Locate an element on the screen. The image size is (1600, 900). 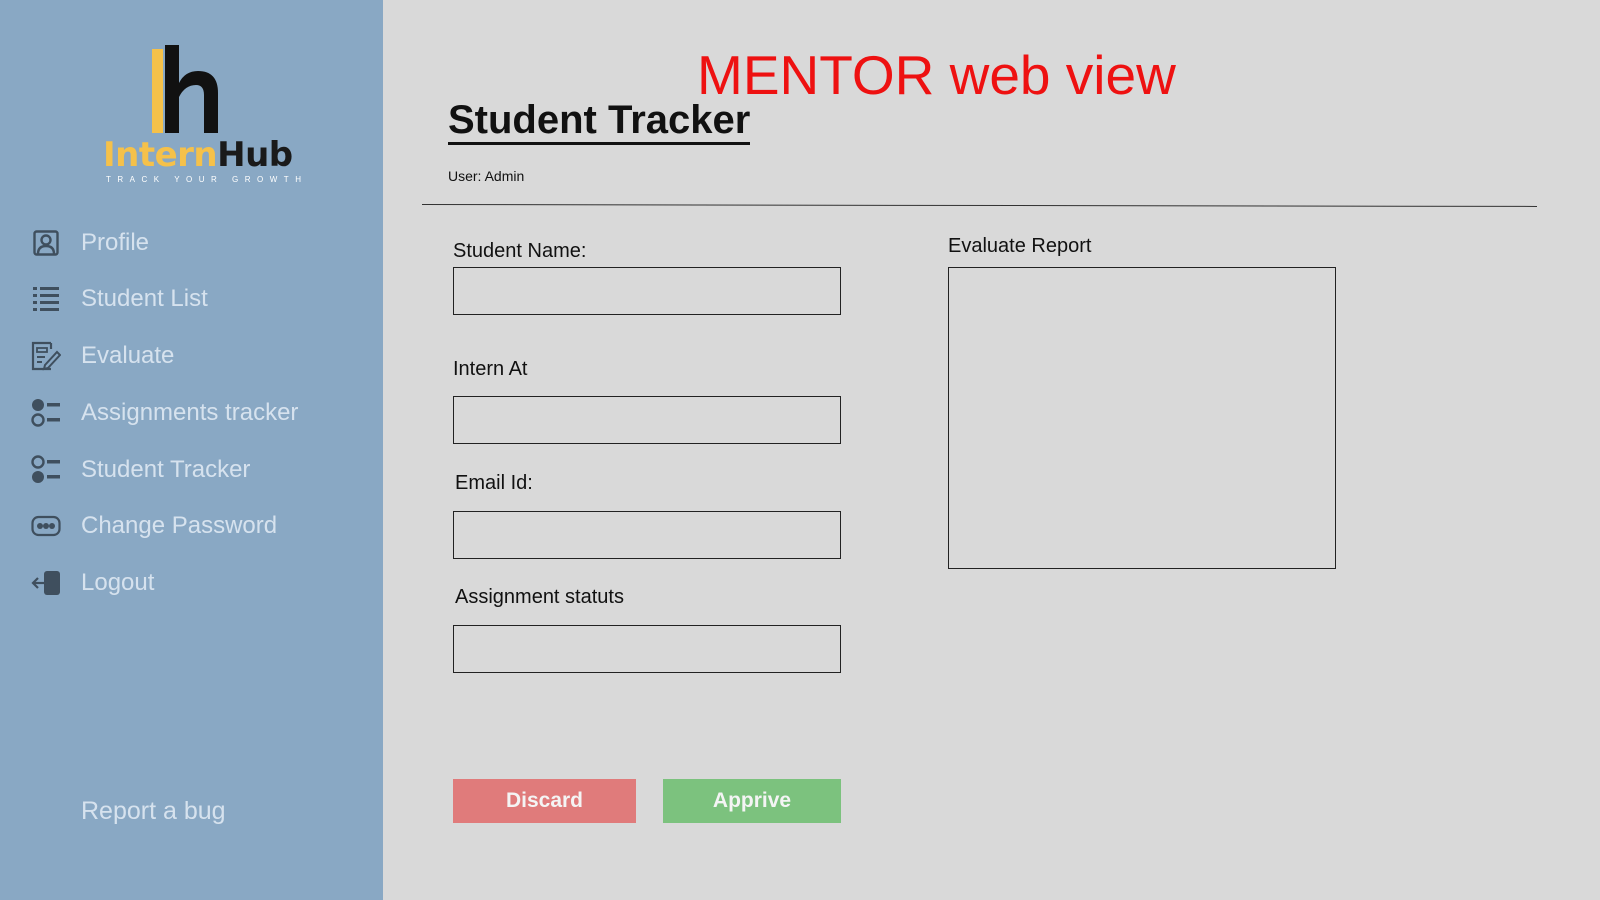
current-user: User: Admin is located at coordinates (486, 176).